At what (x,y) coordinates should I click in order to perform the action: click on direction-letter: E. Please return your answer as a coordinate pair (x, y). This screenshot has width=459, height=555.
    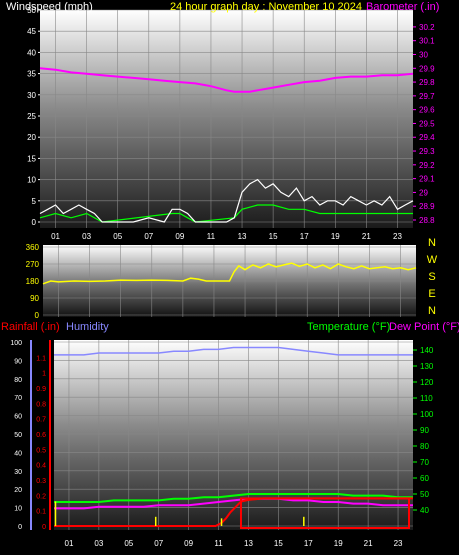
    Looking at the image, I should click on (431, 294).